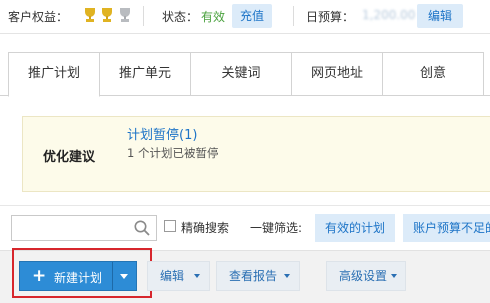  I want to click on tab-bar: 推广计划 推广单元 关键词 网页地址 创意, so click(245, 74).